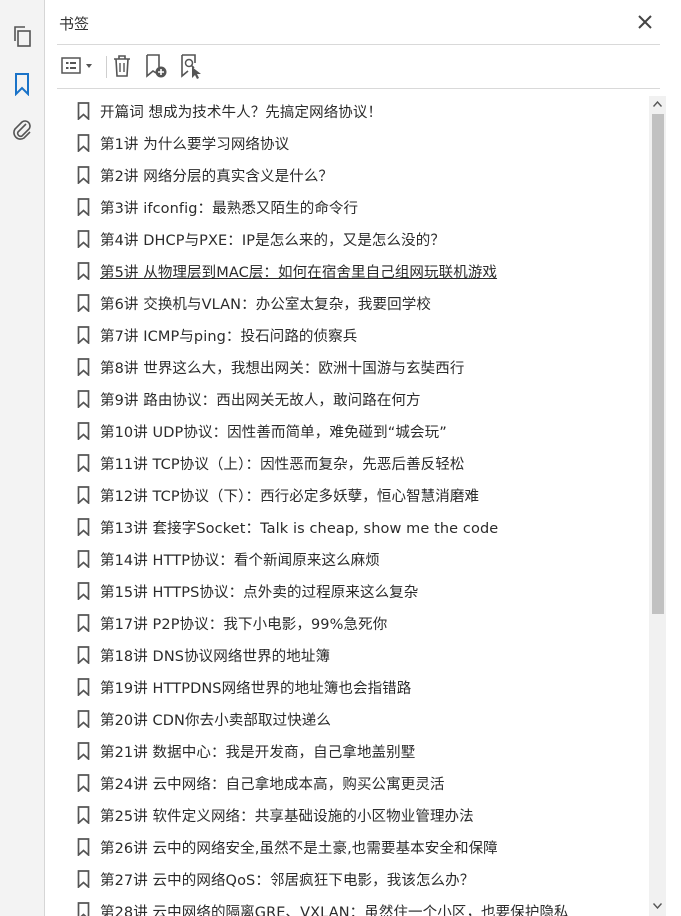 This screenshot has height=916, width=681. What do you see at coordinates (77, 66) in the screenshot?
I see `list-options-button` at bounding box center [77, 66].